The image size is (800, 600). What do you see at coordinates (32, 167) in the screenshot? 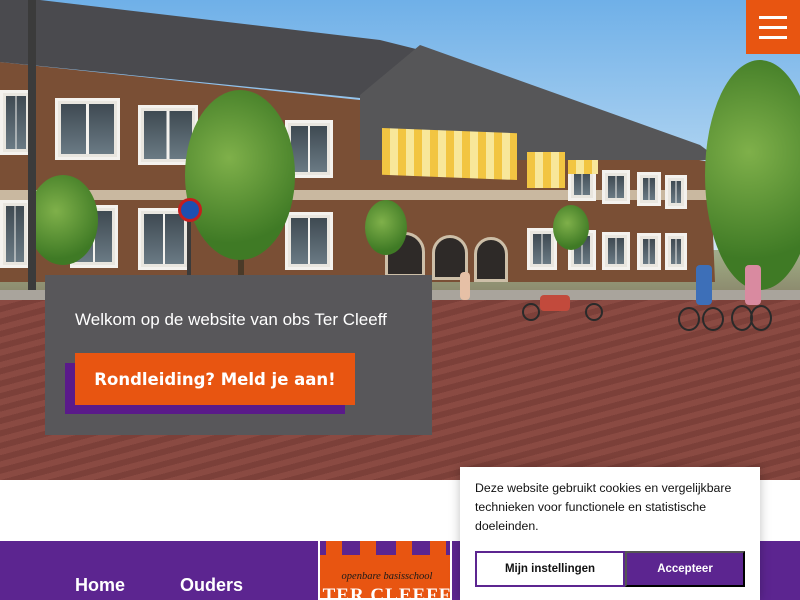
I see `lamp-pole` at bounding box center [32, 167].